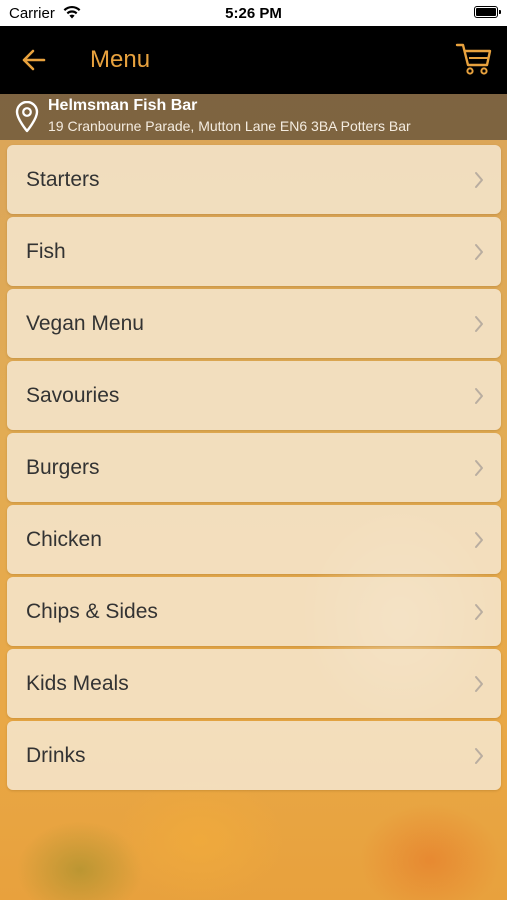  What do you see at coordinates (63, 467) in the screenshot?
I see `menu-item-label: Burgers` at bounding box center [63, 467].